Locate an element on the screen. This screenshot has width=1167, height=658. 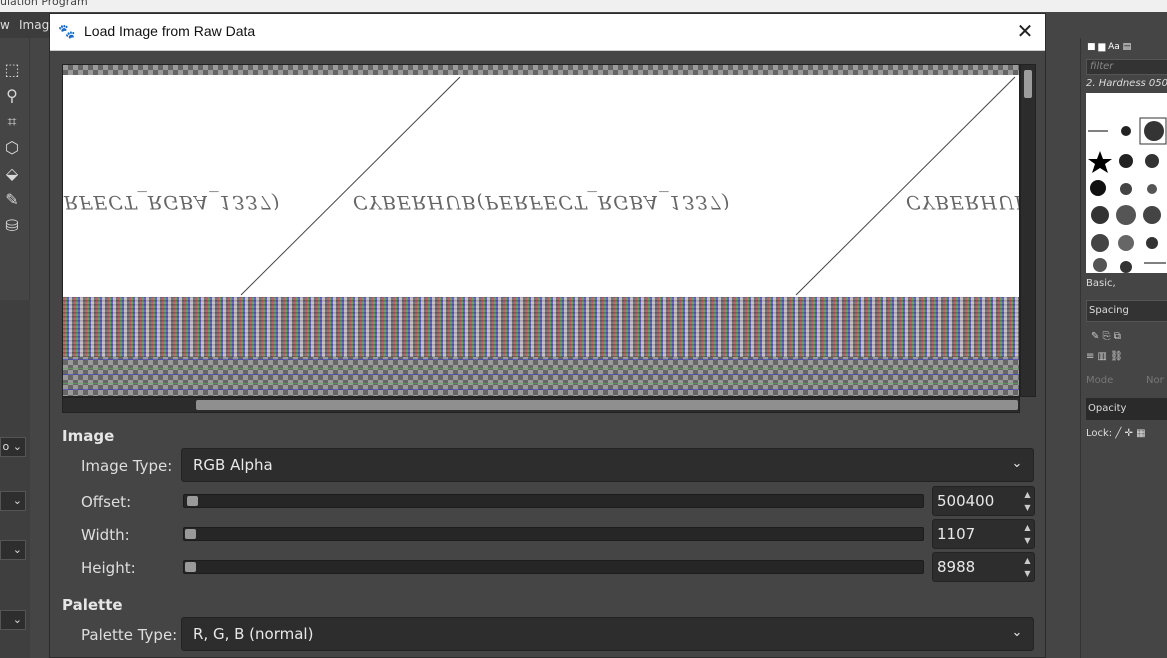
spacing-slider: Spacing is located at coordinates (1126, 311).